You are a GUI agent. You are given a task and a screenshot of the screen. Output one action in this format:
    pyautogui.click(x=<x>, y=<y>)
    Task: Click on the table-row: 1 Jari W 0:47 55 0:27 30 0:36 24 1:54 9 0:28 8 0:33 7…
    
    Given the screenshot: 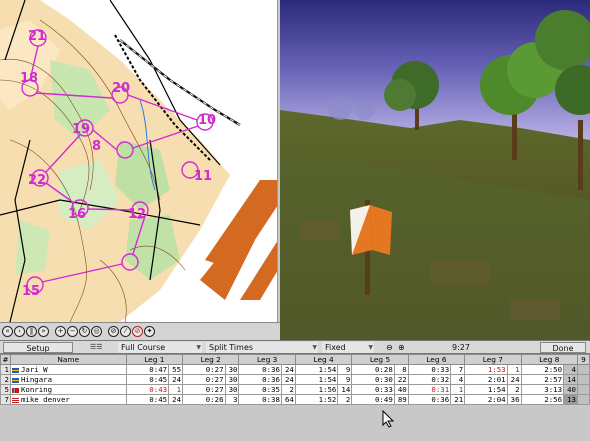 What is the action you would take?
    pyautogui.click(x=295, y=369)
    